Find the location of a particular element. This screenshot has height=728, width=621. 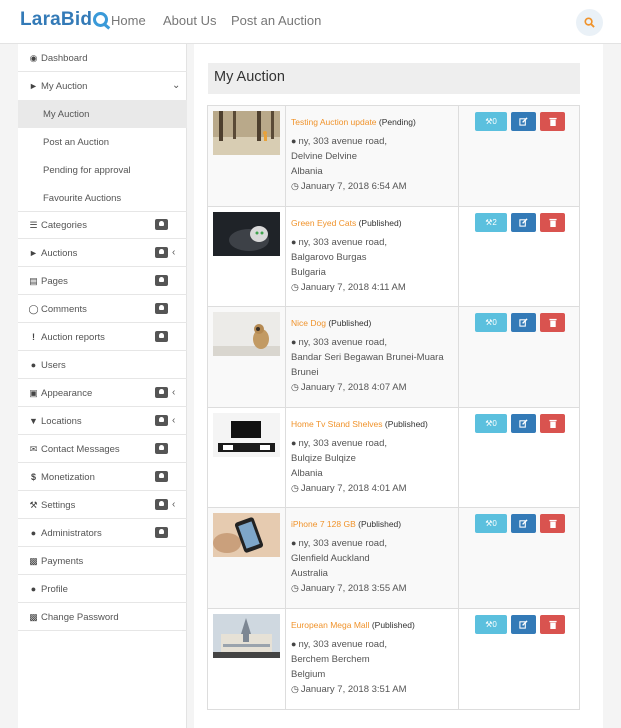

sidebar-item-appearance: ▣ Appearance ‹ is located at coordinates (102, 393).